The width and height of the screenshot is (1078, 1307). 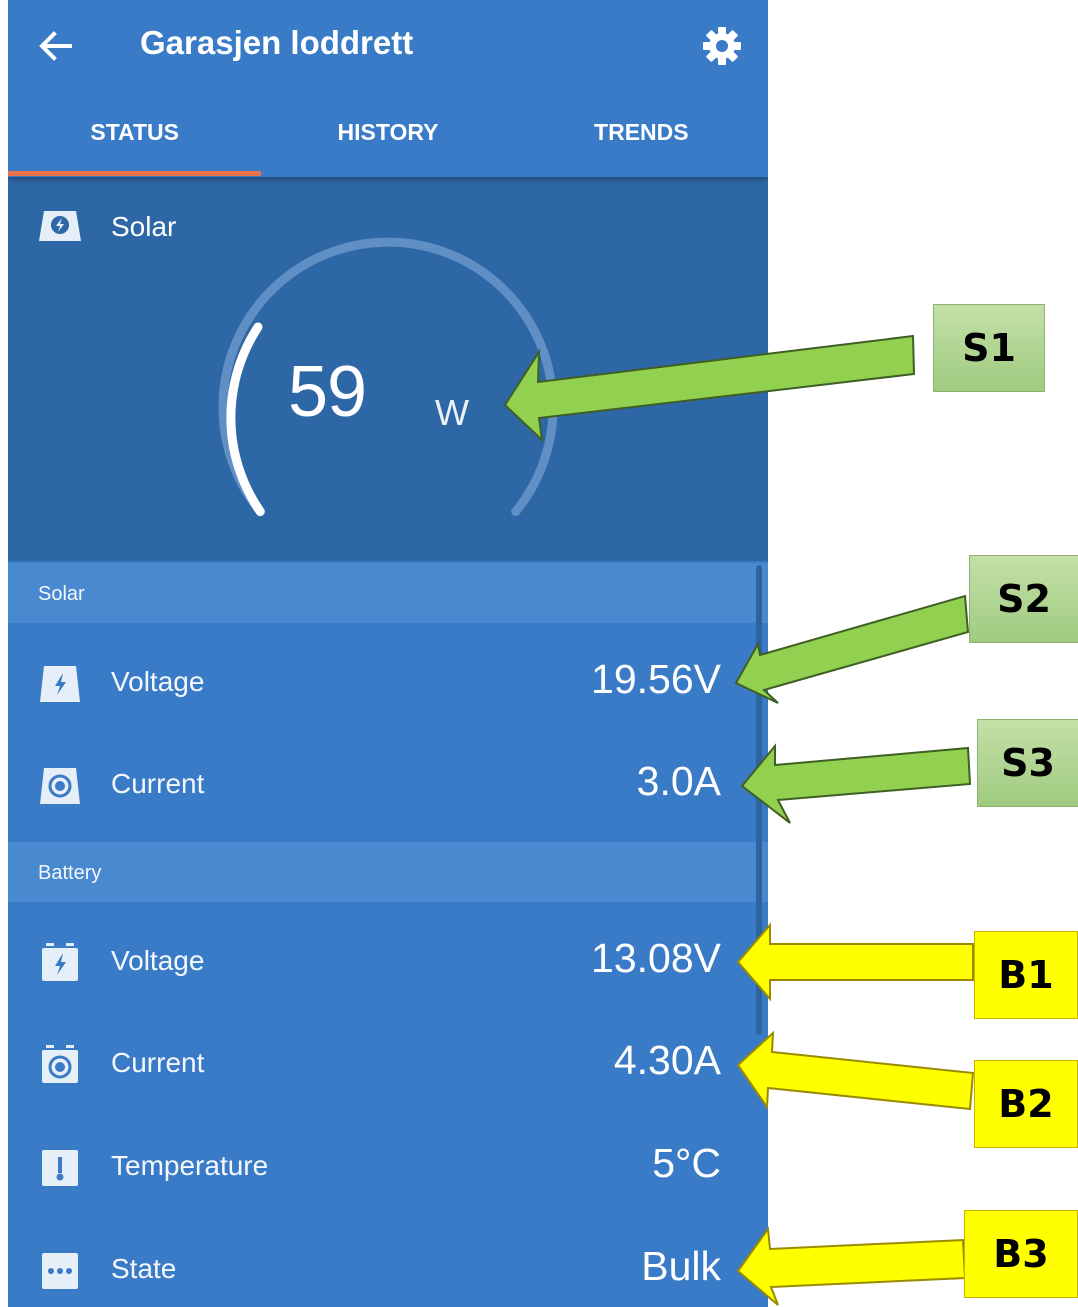 I want to click on callout-b2: B2, so click(x=1026, y=1104).